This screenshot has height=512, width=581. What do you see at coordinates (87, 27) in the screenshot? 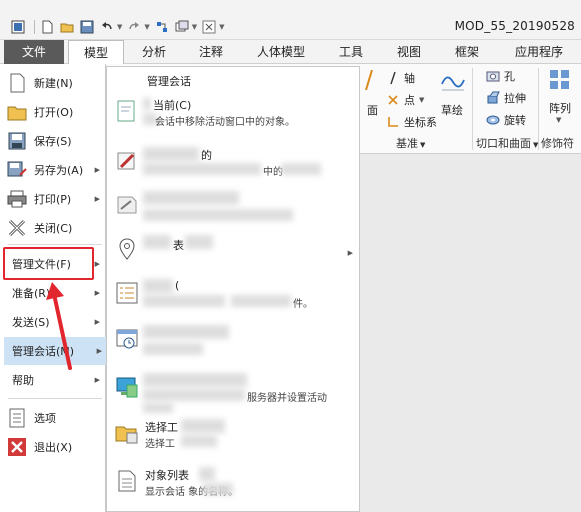
I see `save-icon` at bounding box center [87, 27].